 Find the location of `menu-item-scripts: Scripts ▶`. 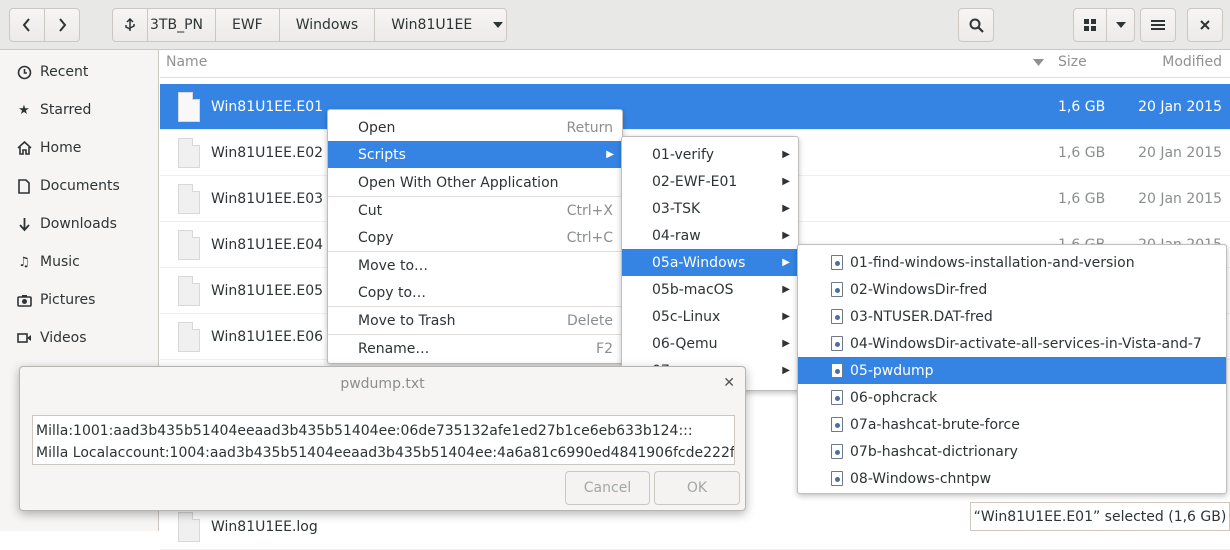

menu-item-scripts: Scripts ▶ is located at coordinates (475, 154).